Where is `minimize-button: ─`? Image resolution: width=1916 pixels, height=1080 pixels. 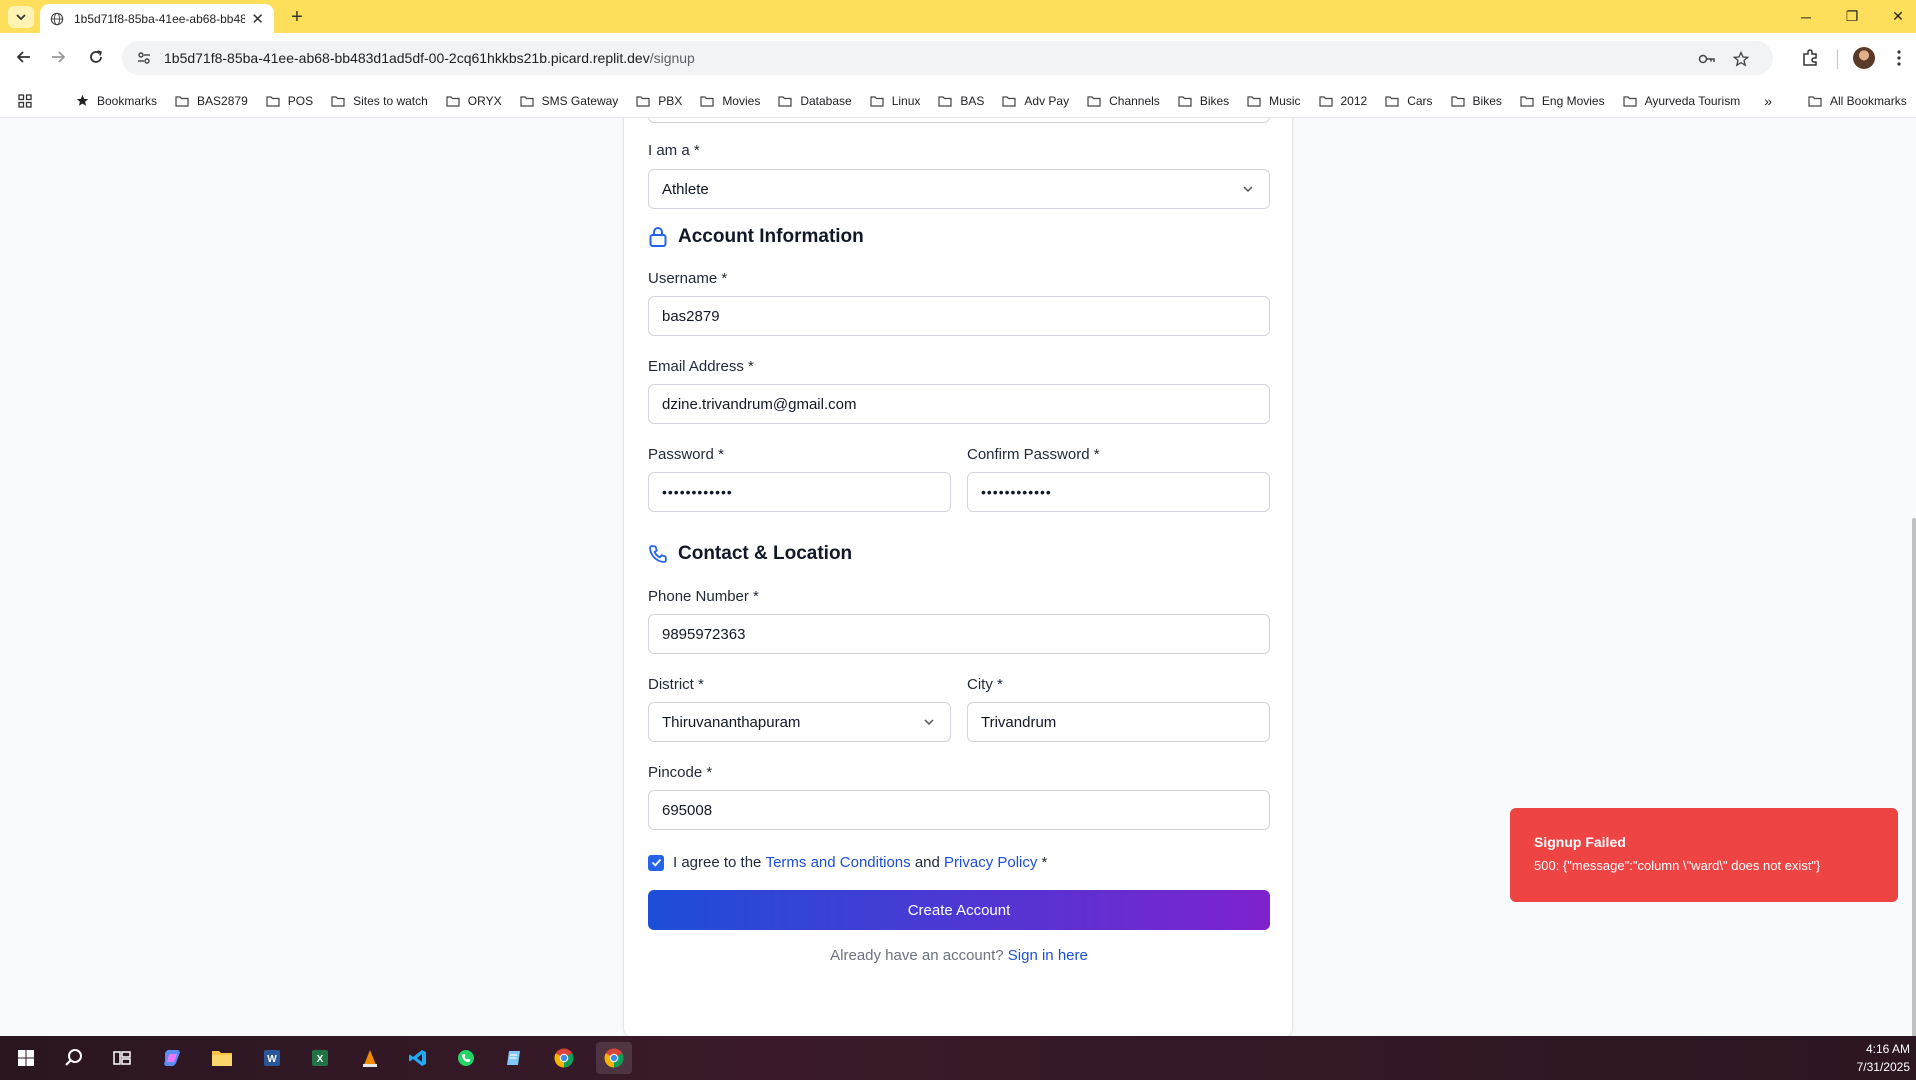 minimize-button: ─ is located at coordinates (1806, 16).